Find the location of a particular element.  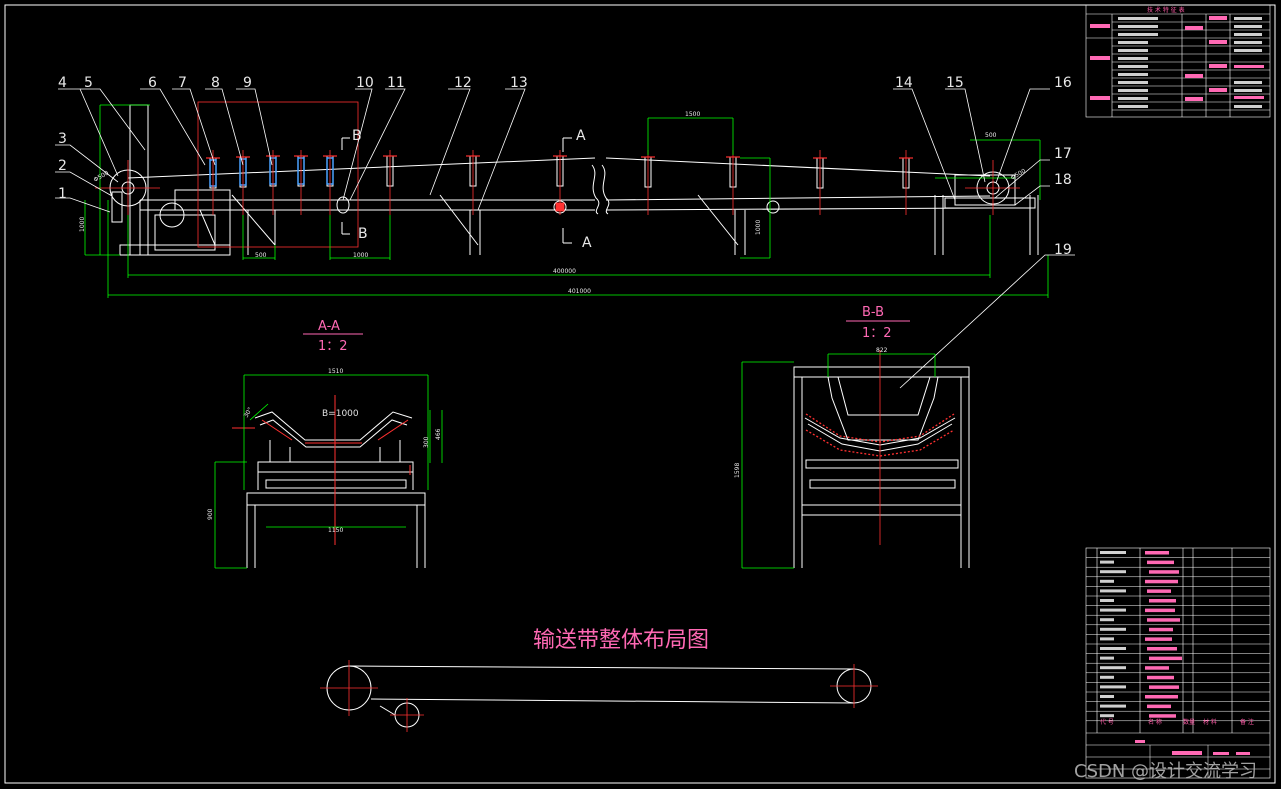

callout-11: 11 is located at coordinates (396, 83).